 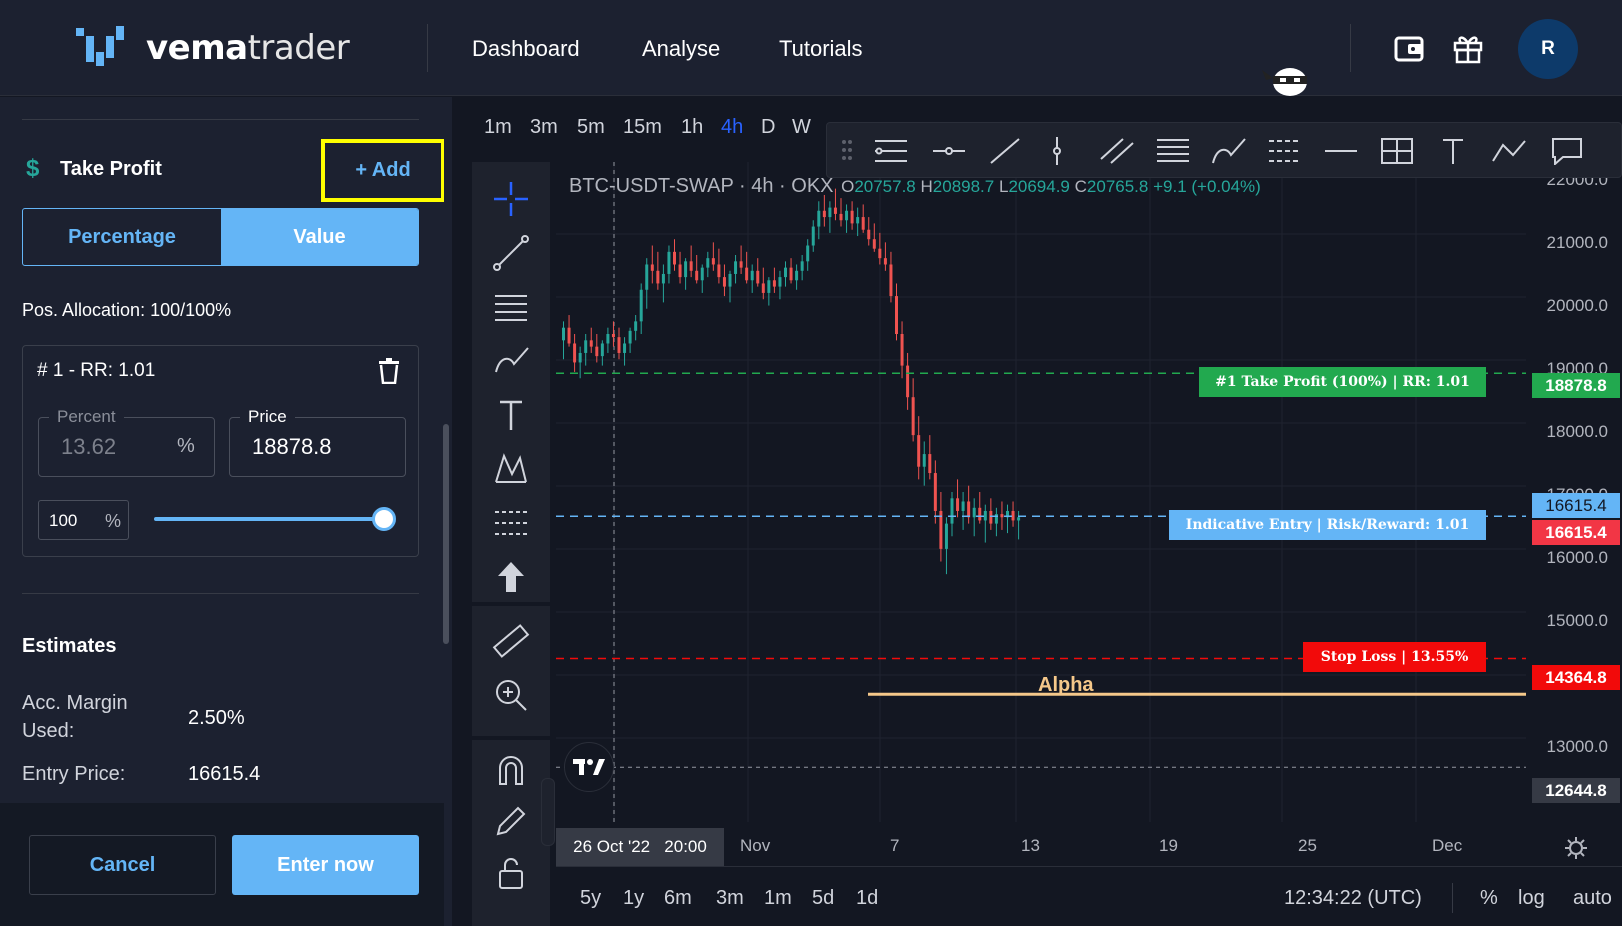 I want to click on log-scale-toggle: log, so click(x=1531, y=898).